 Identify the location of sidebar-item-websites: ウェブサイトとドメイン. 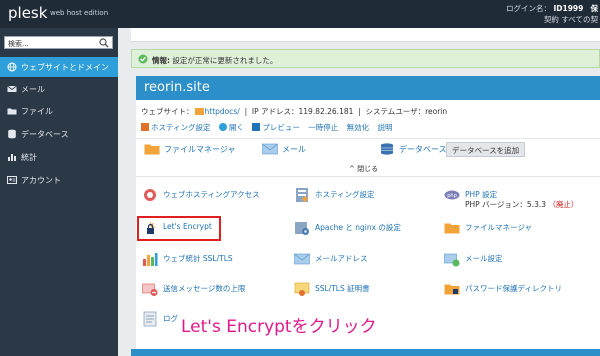
(59, 67).